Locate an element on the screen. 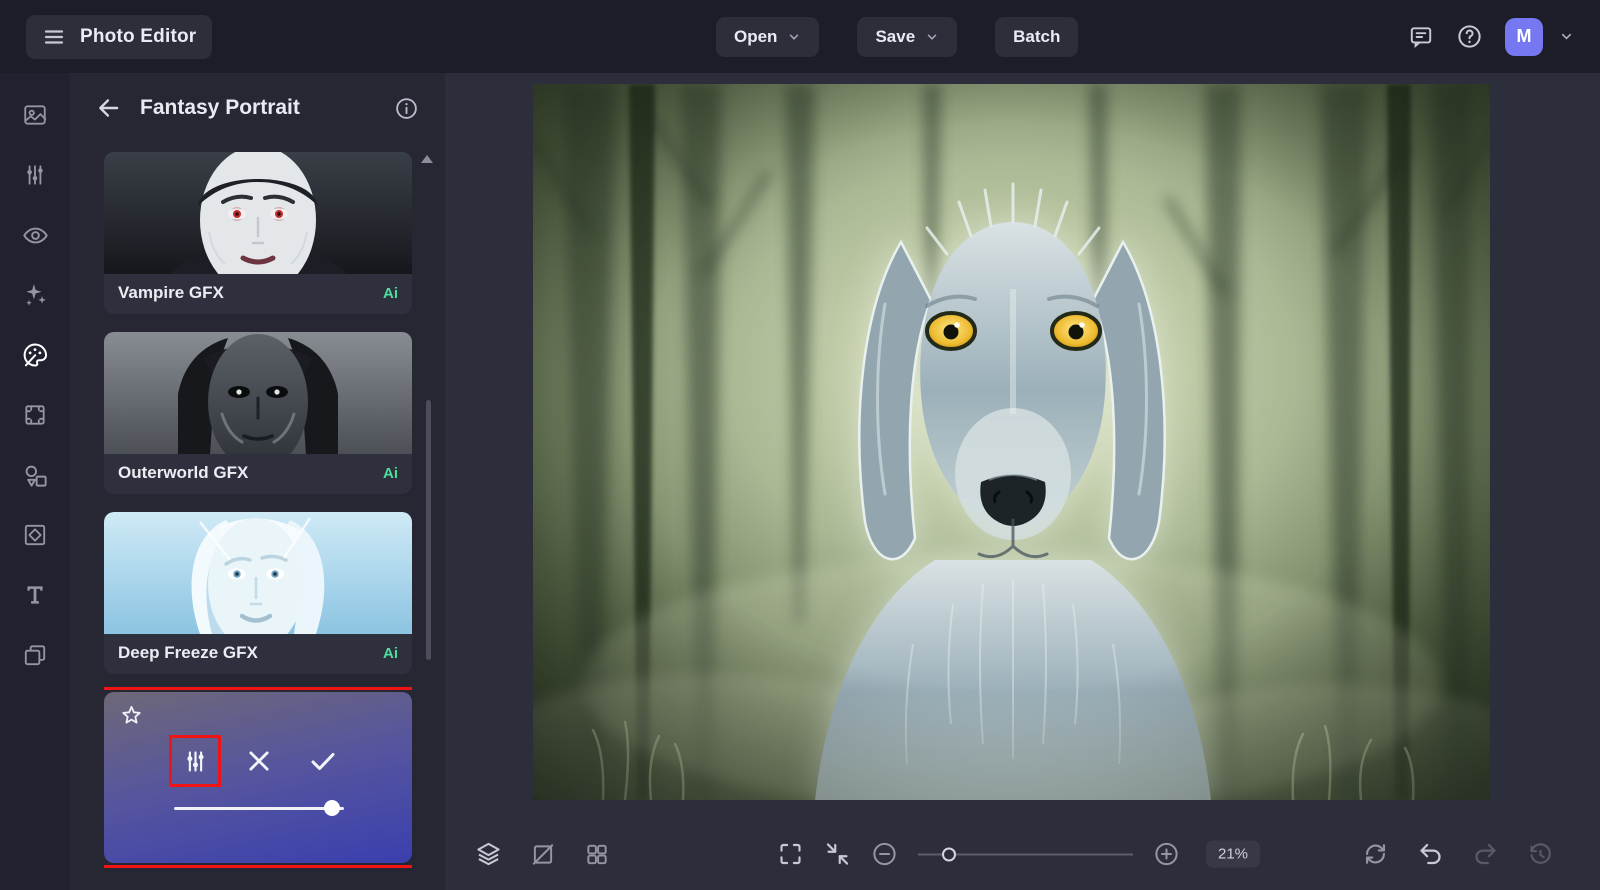 This screenshot has height=890, width=1600. favorite-button is located at coordinates (131, 715).